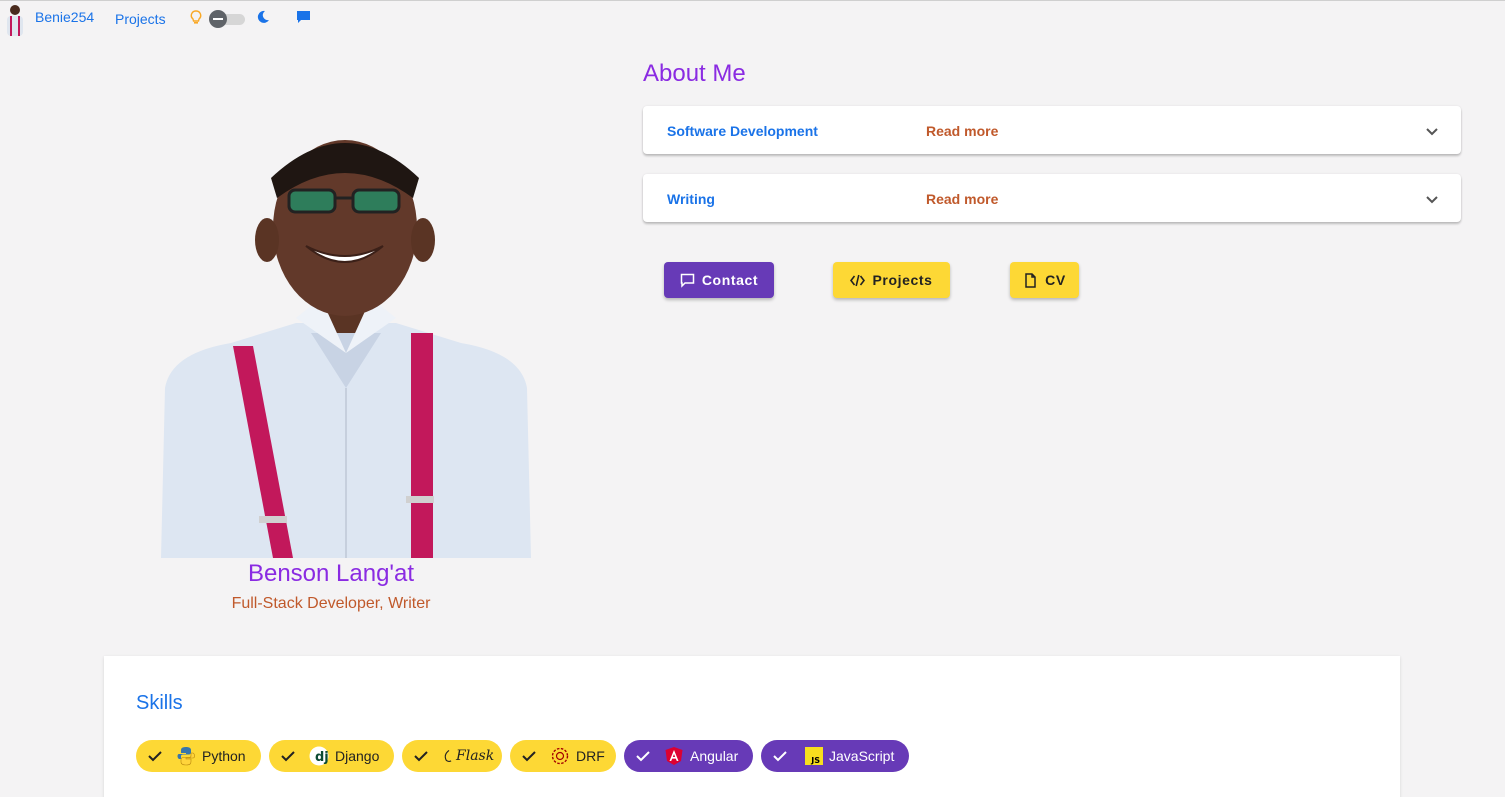 The image size is (1505, 797). What do you see at coordinates (140, 19) in the screenshot?
I see `nav-projects-link: Projects` at bounding box center [140, 19].